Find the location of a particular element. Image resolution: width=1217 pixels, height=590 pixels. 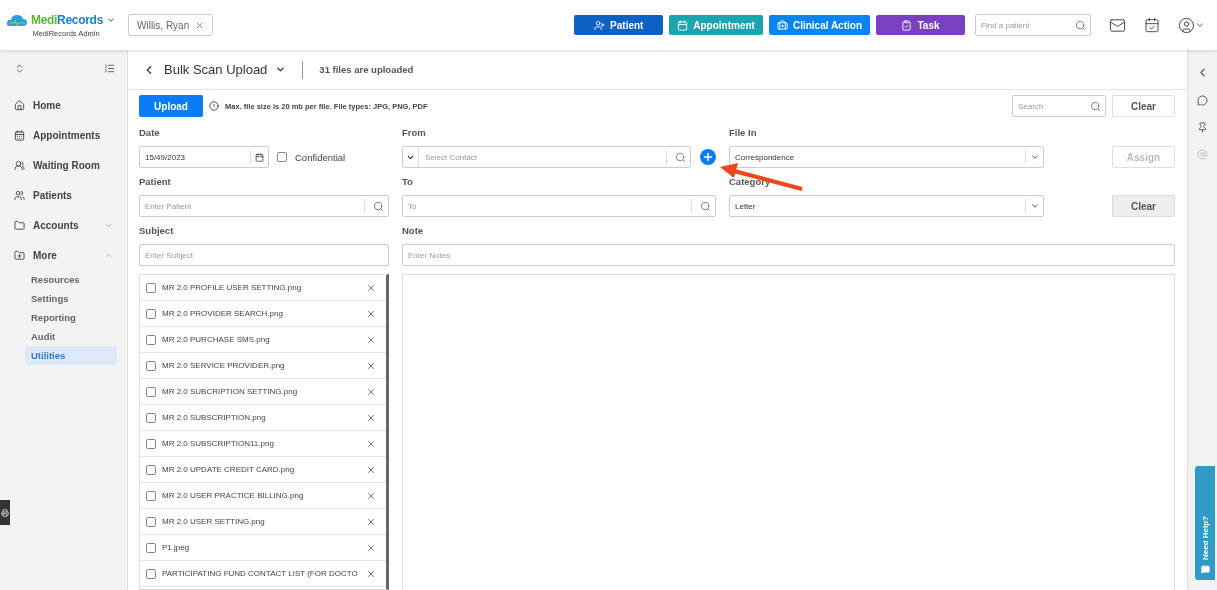

field-label: Patient is located at coordinates (155, 182).